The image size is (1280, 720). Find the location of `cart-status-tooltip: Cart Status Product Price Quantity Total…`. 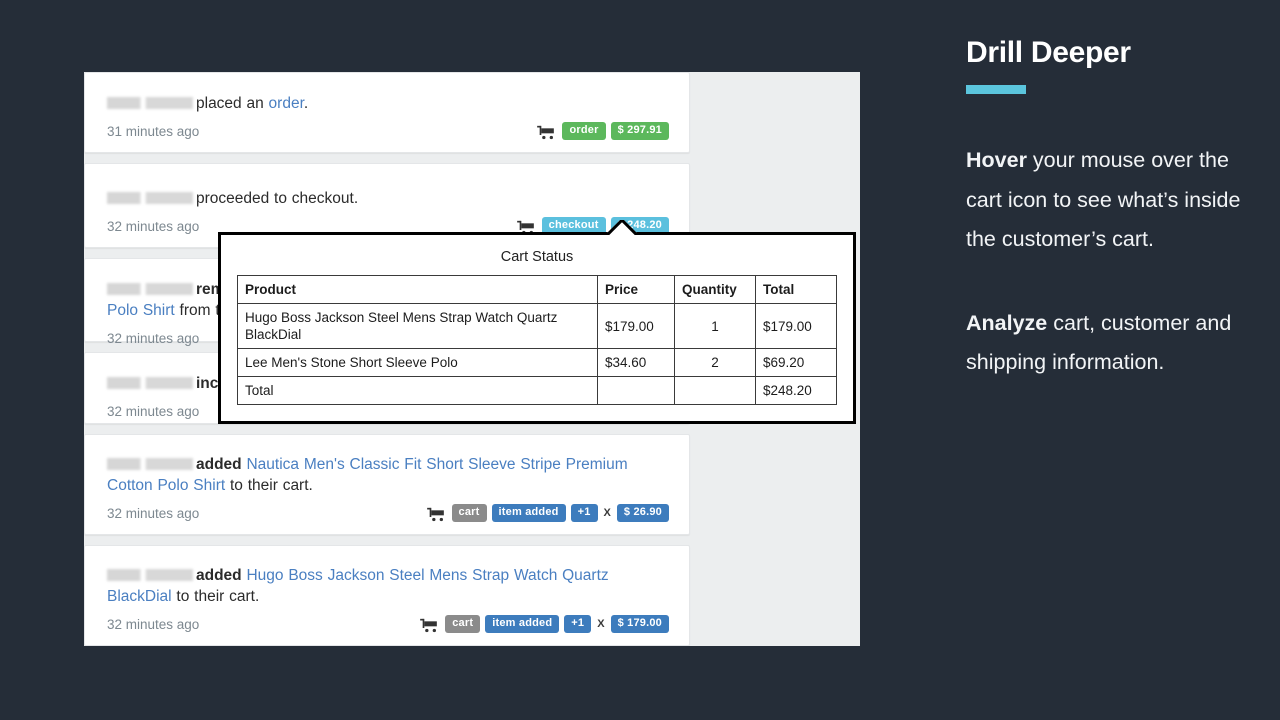

cart-status-tooltip: Cart Status Product Price Quantity Total… is located at coordinates (537, 328).